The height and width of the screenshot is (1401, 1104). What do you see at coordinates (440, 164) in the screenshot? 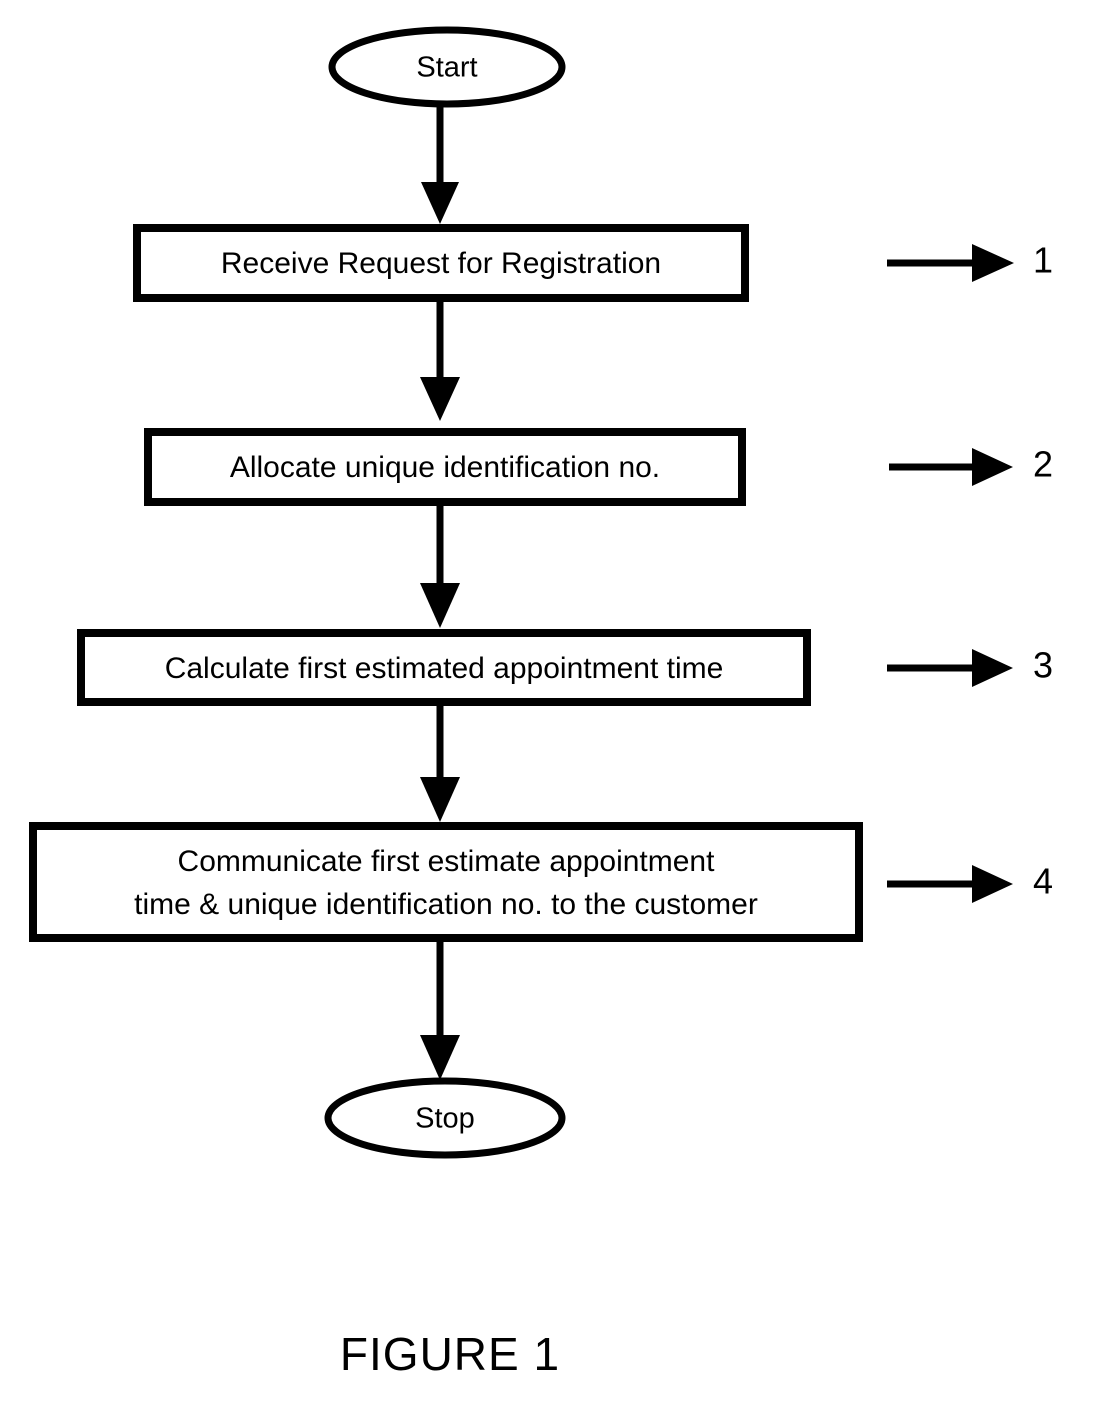
I see `connector-start-to-step1` at bounding box center [440, 164].